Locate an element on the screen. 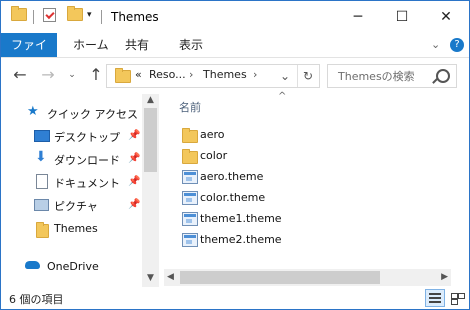 This screenshot has width=470, height=310. breadcrumb-themes: Themes is located at coordinates (225, 74).